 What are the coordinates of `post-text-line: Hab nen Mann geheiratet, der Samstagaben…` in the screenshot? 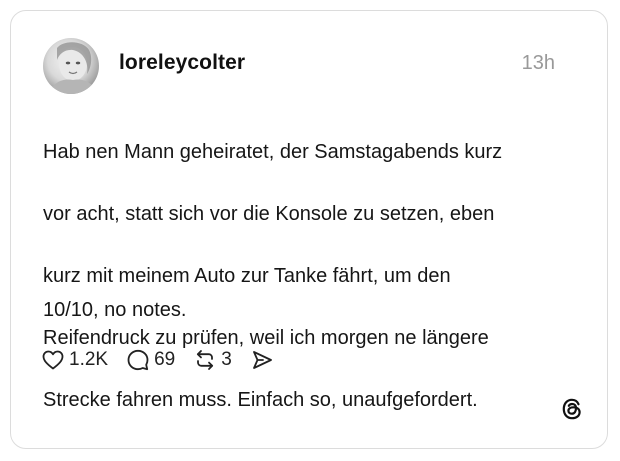 It's located at (273, 152).